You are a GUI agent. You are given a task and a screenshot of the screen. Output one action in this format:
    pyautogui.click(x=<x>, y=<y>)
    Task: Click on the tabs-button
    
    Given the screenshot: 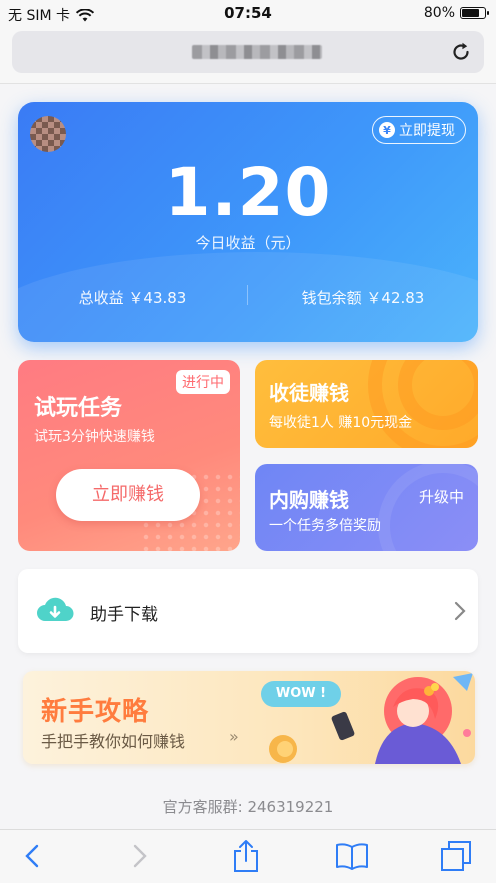 What is the action you would take?
    pyautogui.click(x=456, y=856)
    